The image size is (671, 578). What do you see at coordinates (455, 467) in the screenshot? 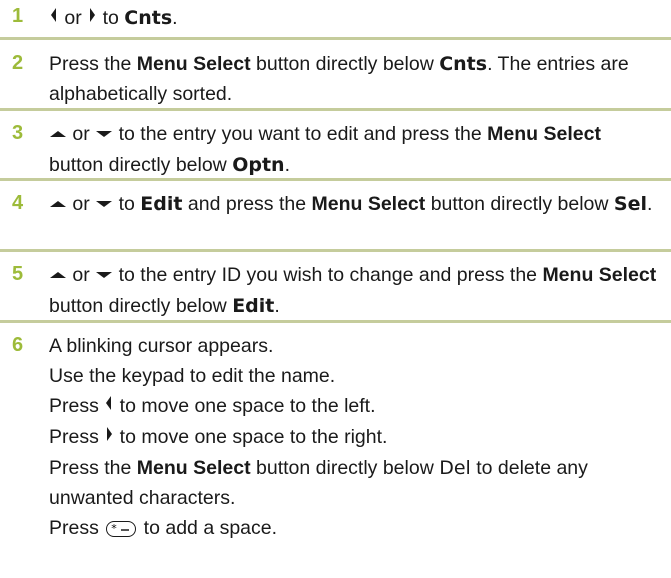
I see `display-label: Del` at bounding box center [455, 467].